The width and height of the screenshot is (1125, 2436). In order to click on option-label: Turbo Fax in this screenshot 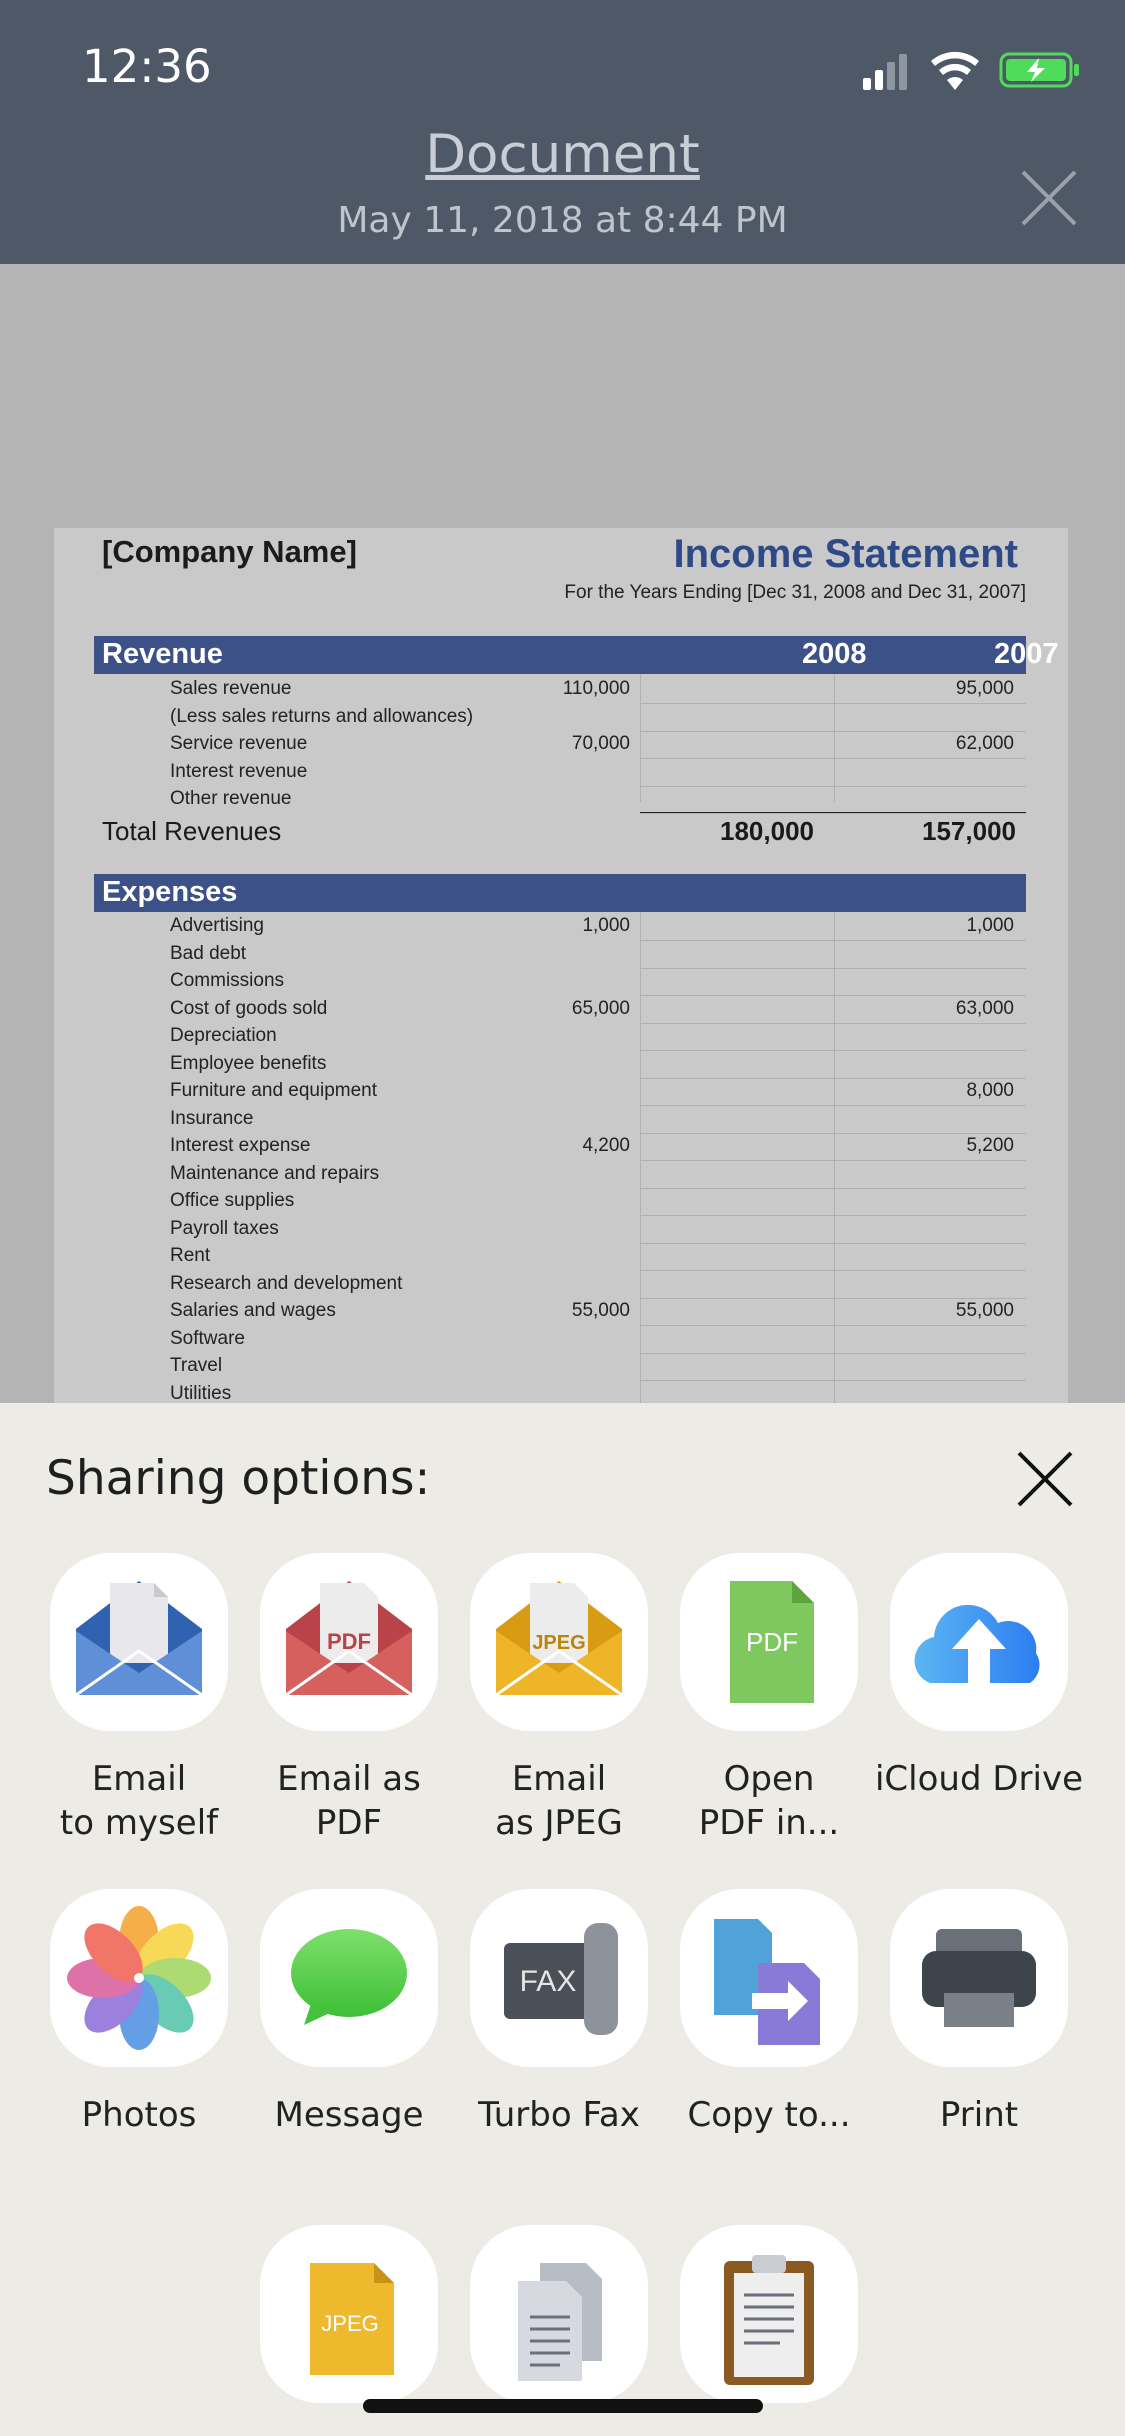, I will do `click(559, 2115)`.